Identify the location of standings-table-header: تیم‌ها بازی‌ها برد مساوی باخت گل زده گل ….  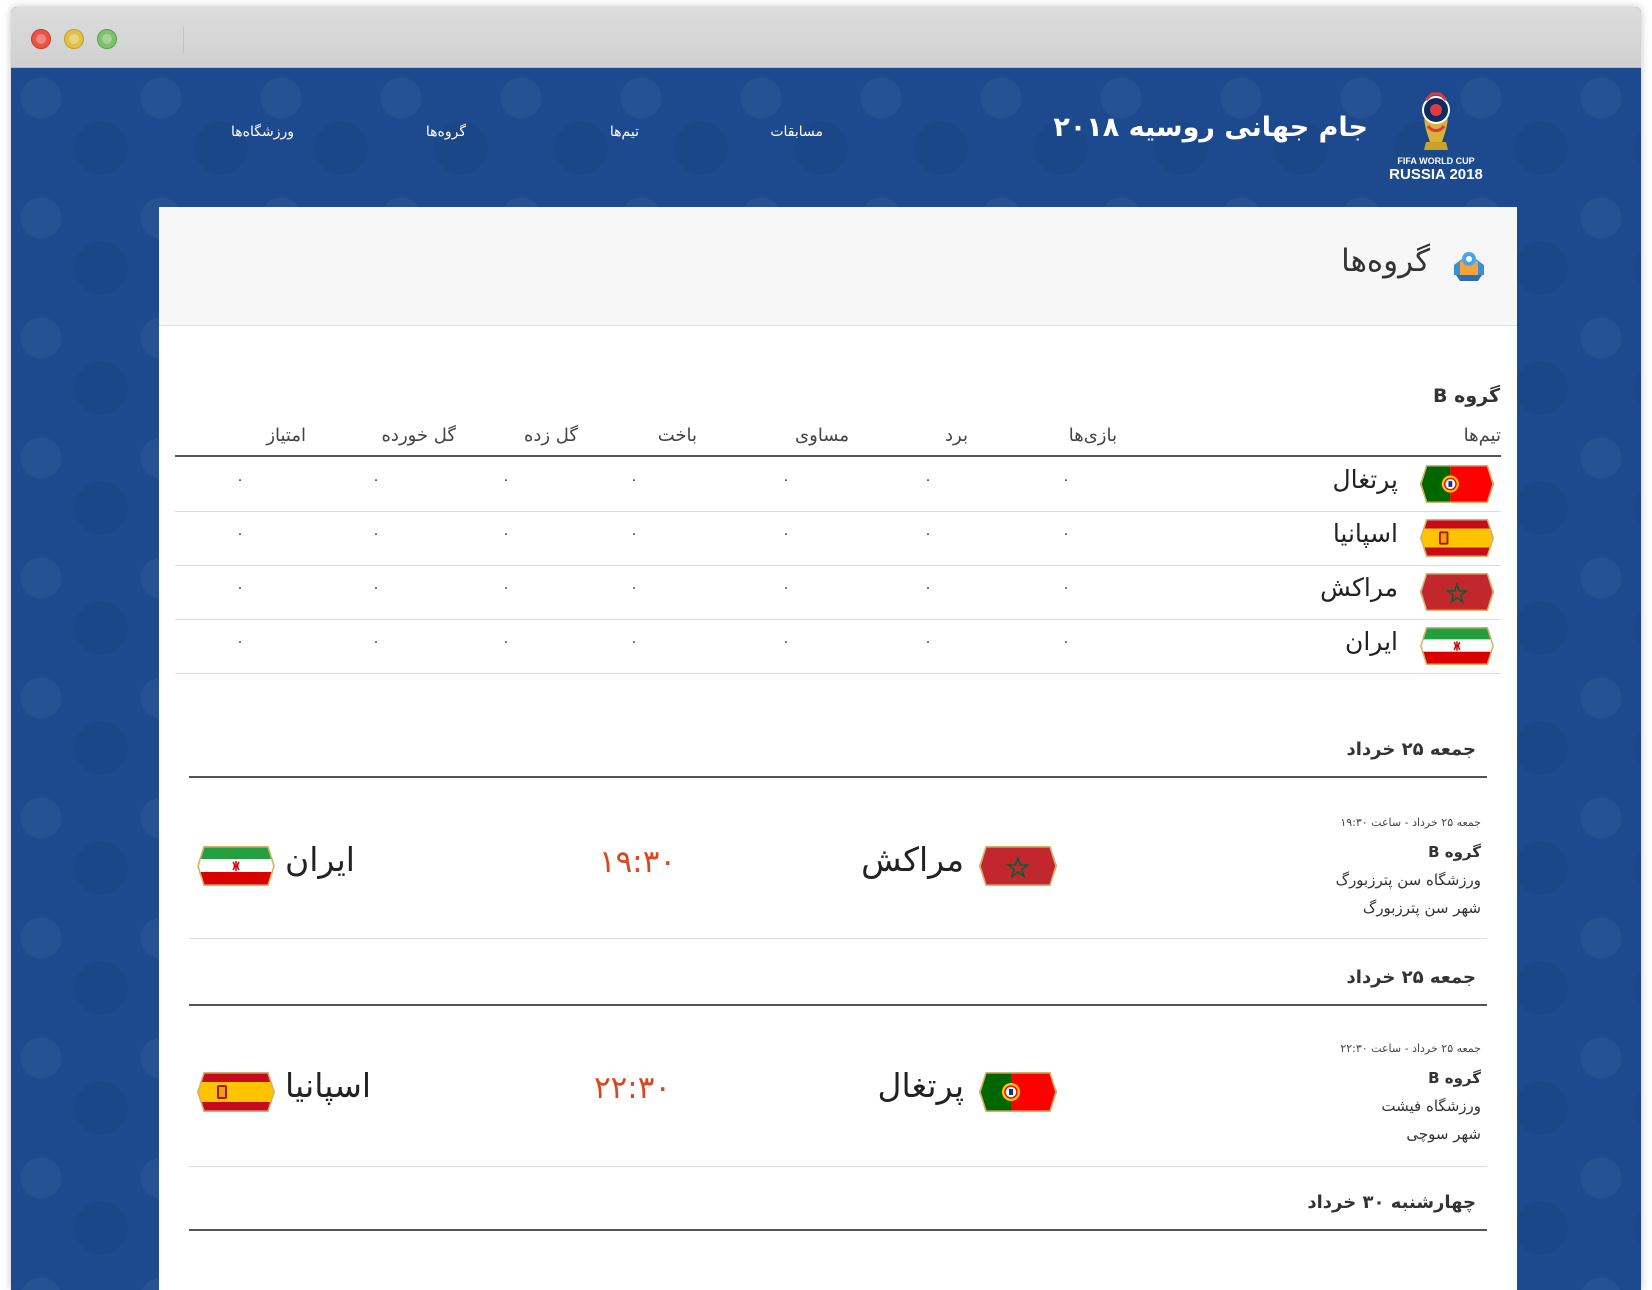
(838, 437).